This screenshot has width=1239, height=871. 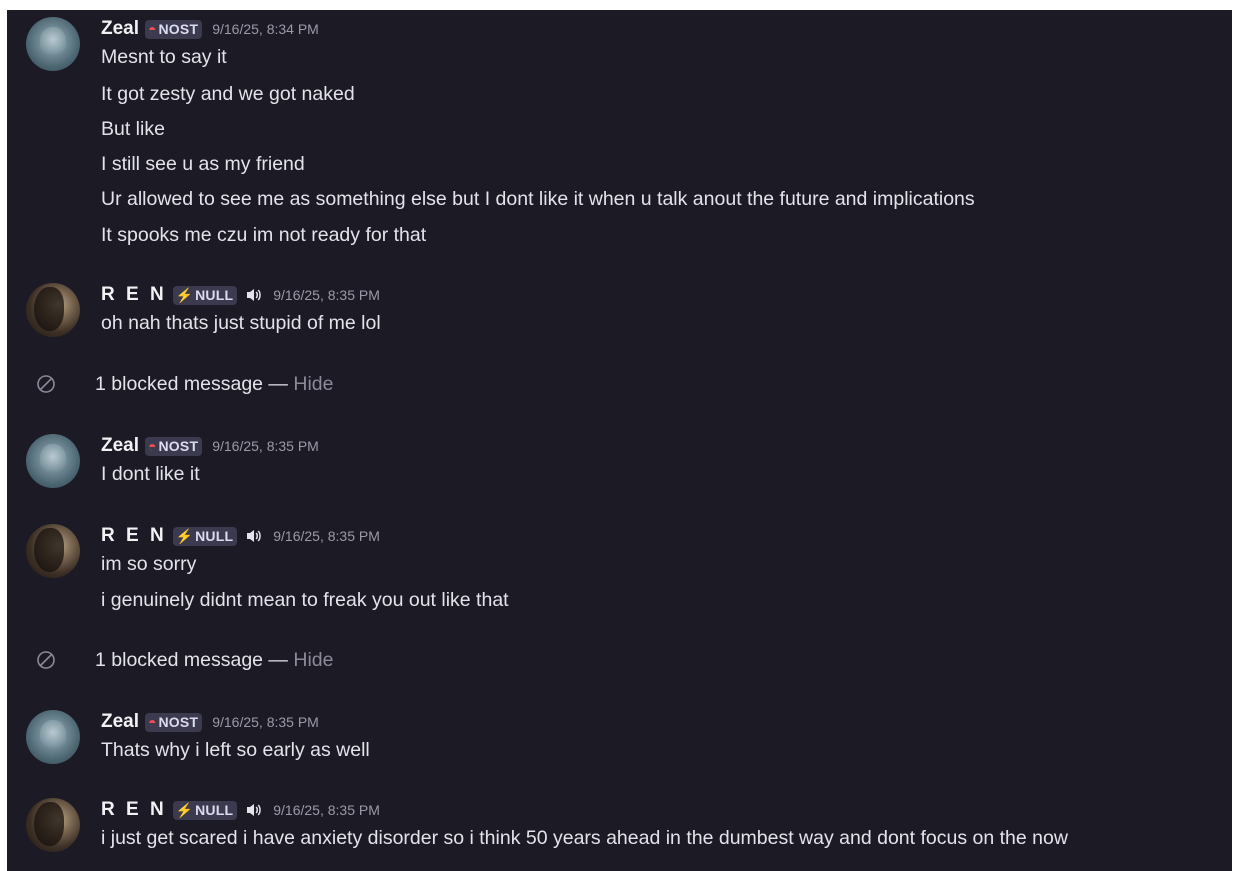 I want to click on message-line: But like, so click(x=133, y=129).